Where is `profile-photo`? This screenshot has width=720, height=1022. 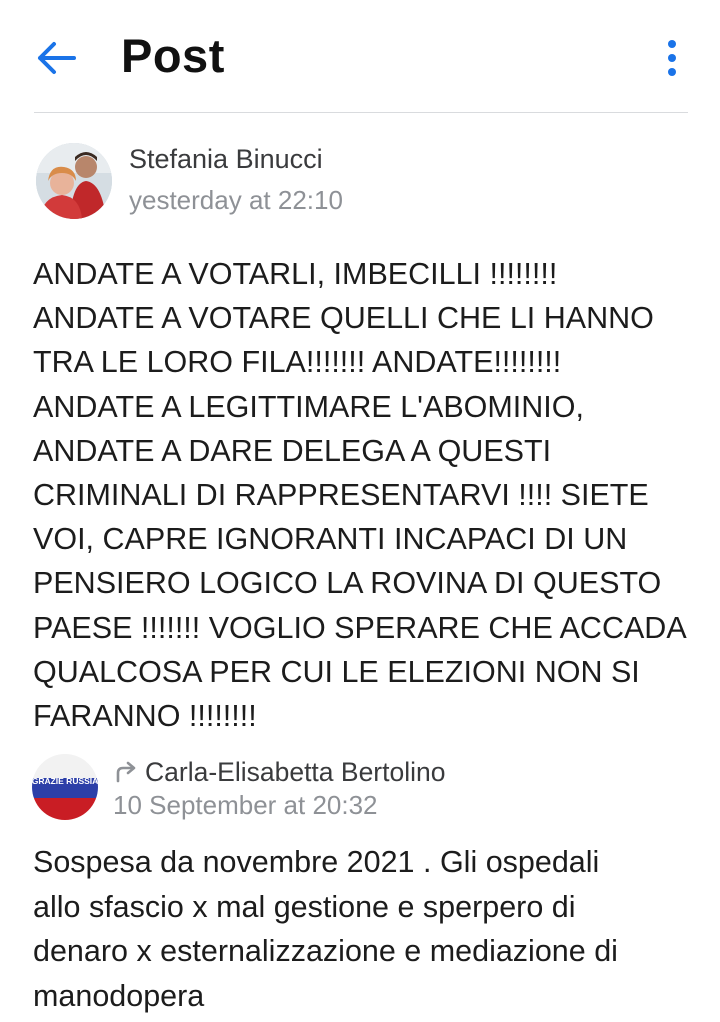
profile-photo is located at coordinates (74, 181).